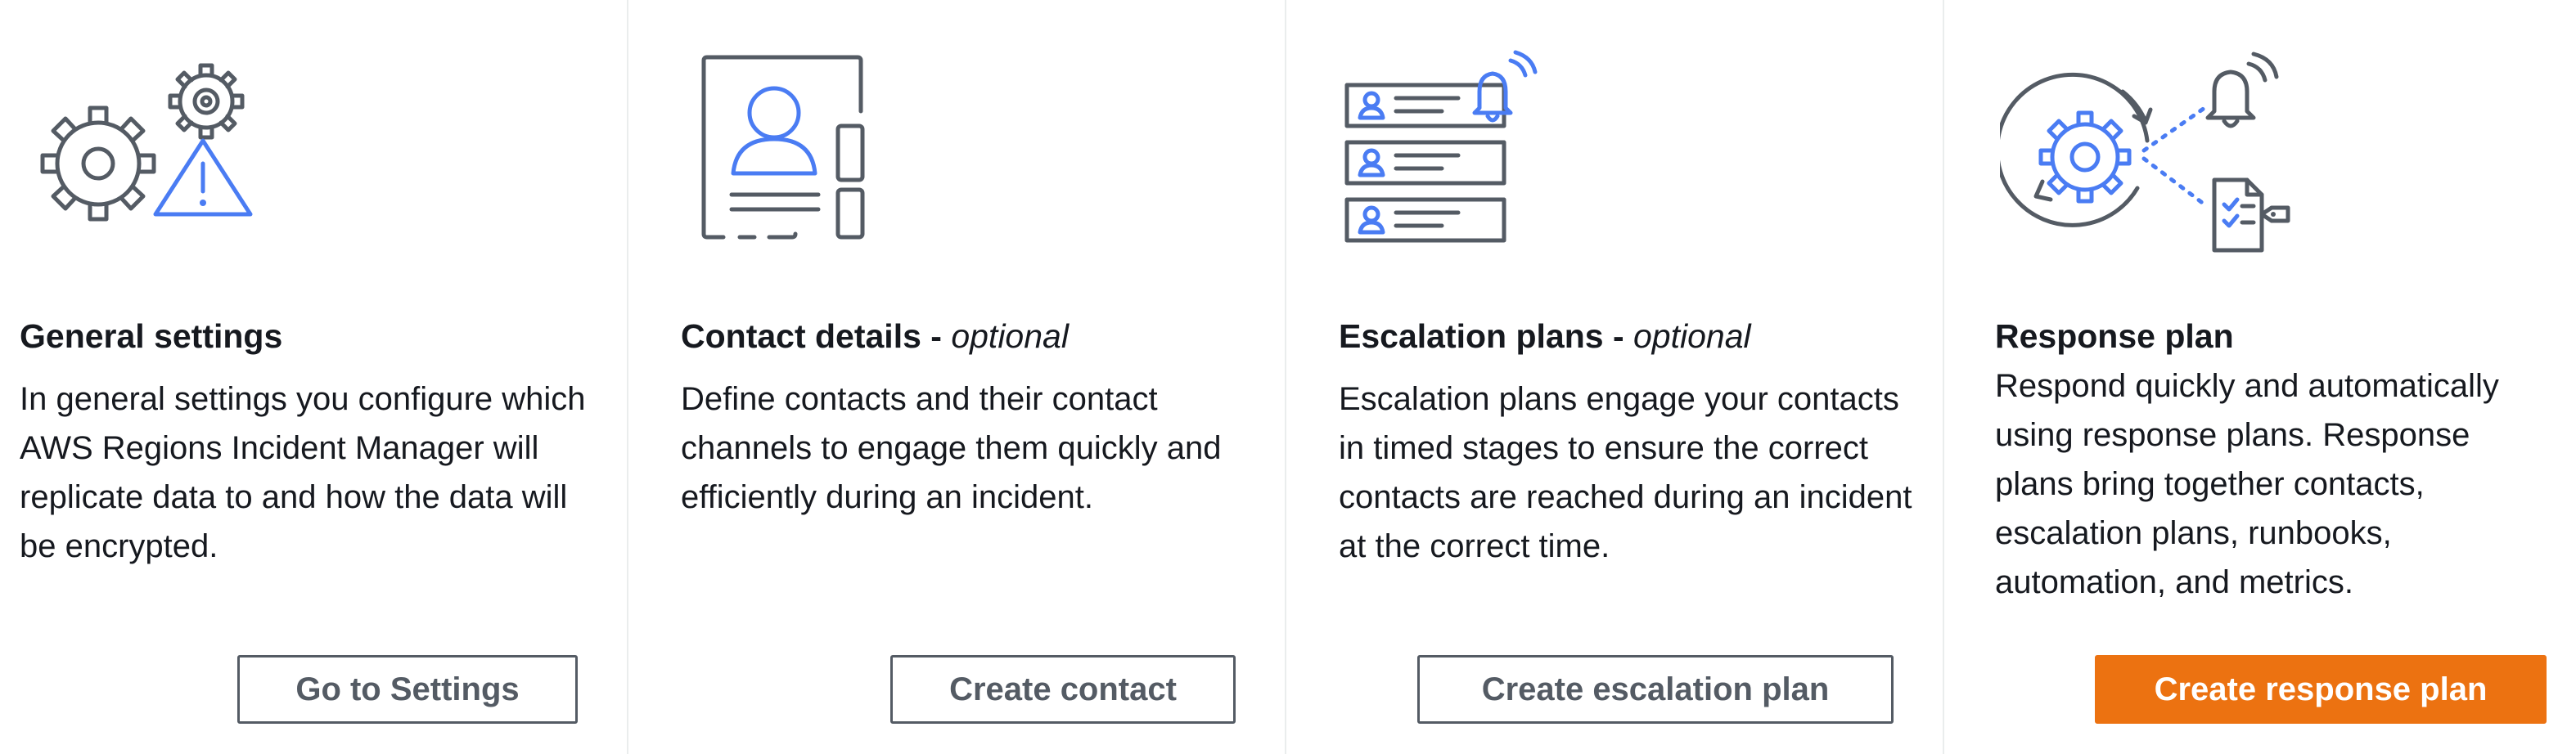  I want to click on card-title: Contact details - optional, so click(974, 336).